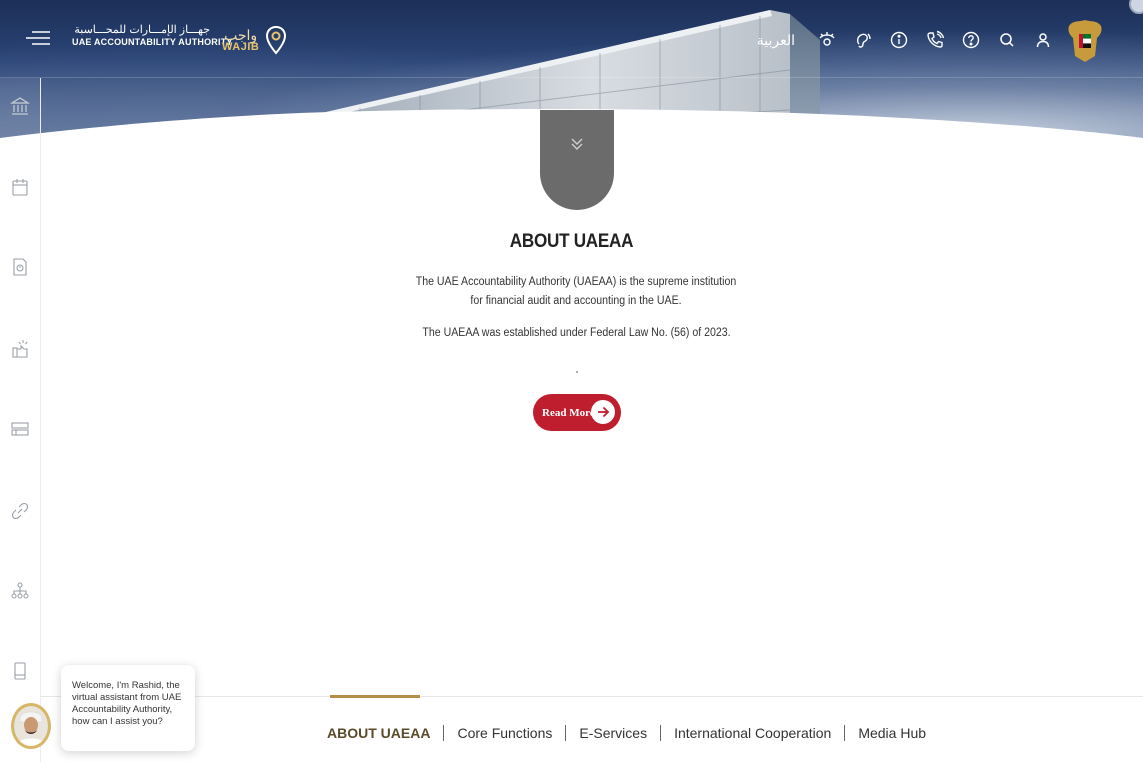  I want to click on calendar-icon, so click(20, 187).